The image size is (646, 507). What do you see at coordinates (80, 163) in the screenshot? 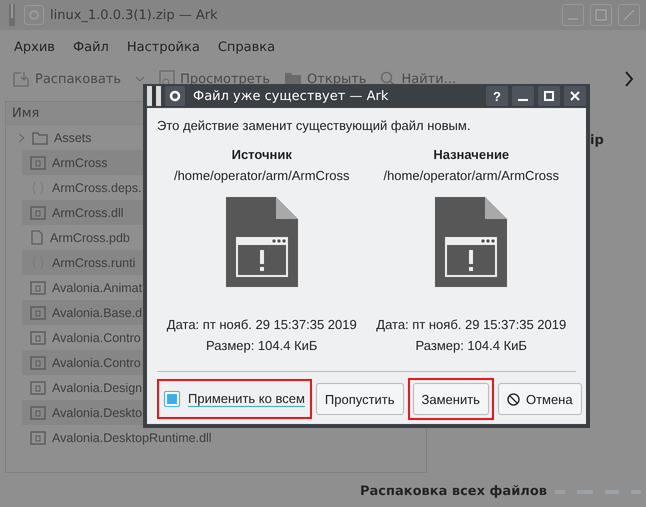
I see `file-name: ArmCross` at bounding box center [80, 163].